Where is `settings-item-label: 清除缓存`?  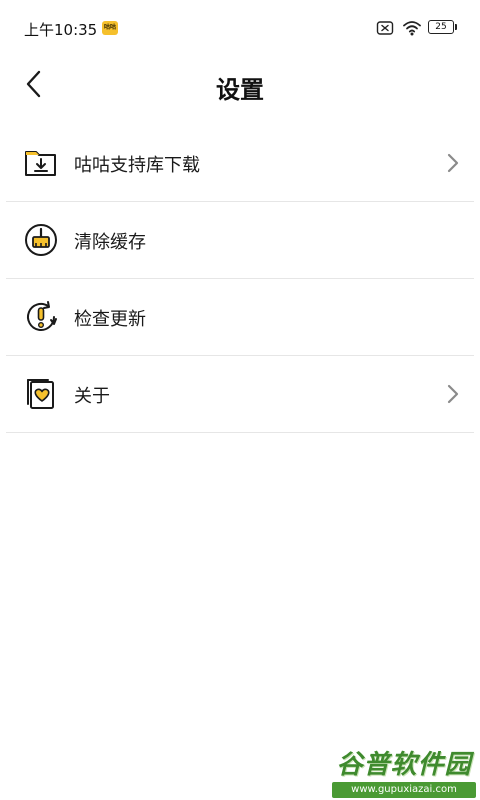
settings-item-label: 清除缓存 is located at coordinates (110, 242).